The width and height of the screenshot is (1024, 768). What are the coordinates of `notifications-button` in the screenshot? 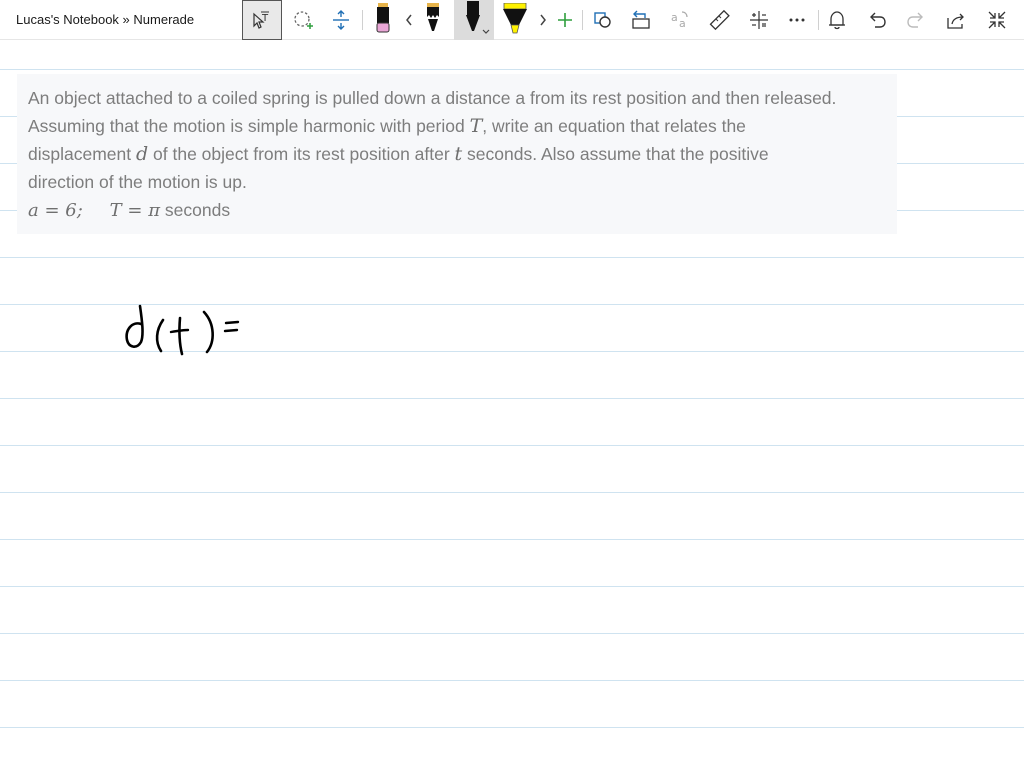 It's located at (837, 20).